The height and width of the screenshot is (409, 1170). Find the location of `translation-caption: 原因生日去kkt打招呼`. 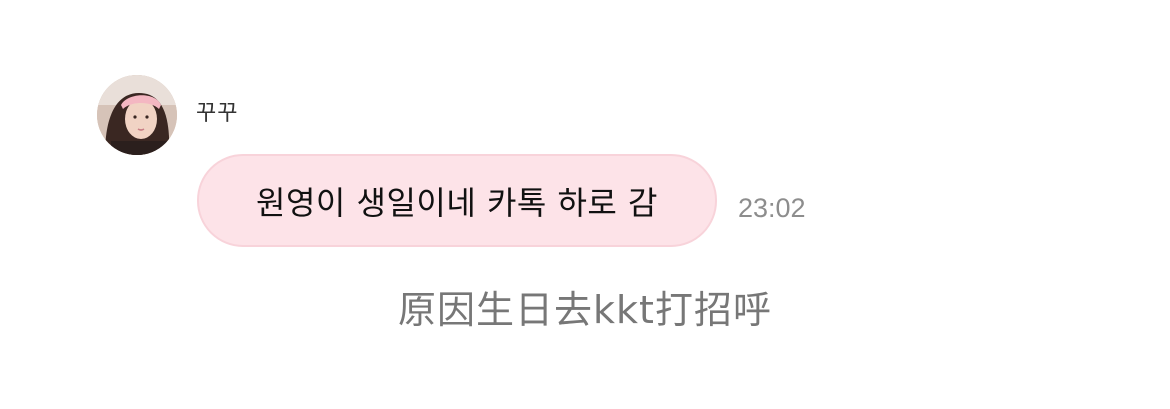

translation-caption: 原因生日去kkt打招呼 is located at coordinates (585, 310).